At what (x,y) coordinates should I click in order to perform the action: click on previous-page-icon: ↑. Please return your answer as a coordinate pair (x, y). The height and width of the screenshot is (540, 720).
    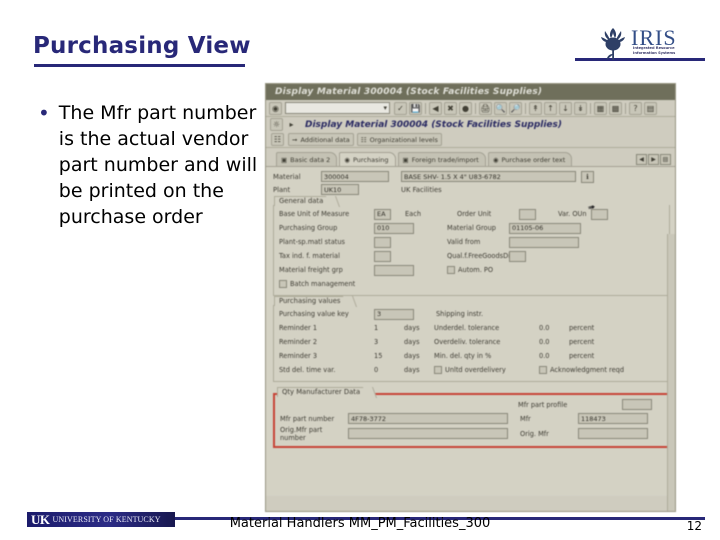
    Looking at the image, I should click on (550, 108).